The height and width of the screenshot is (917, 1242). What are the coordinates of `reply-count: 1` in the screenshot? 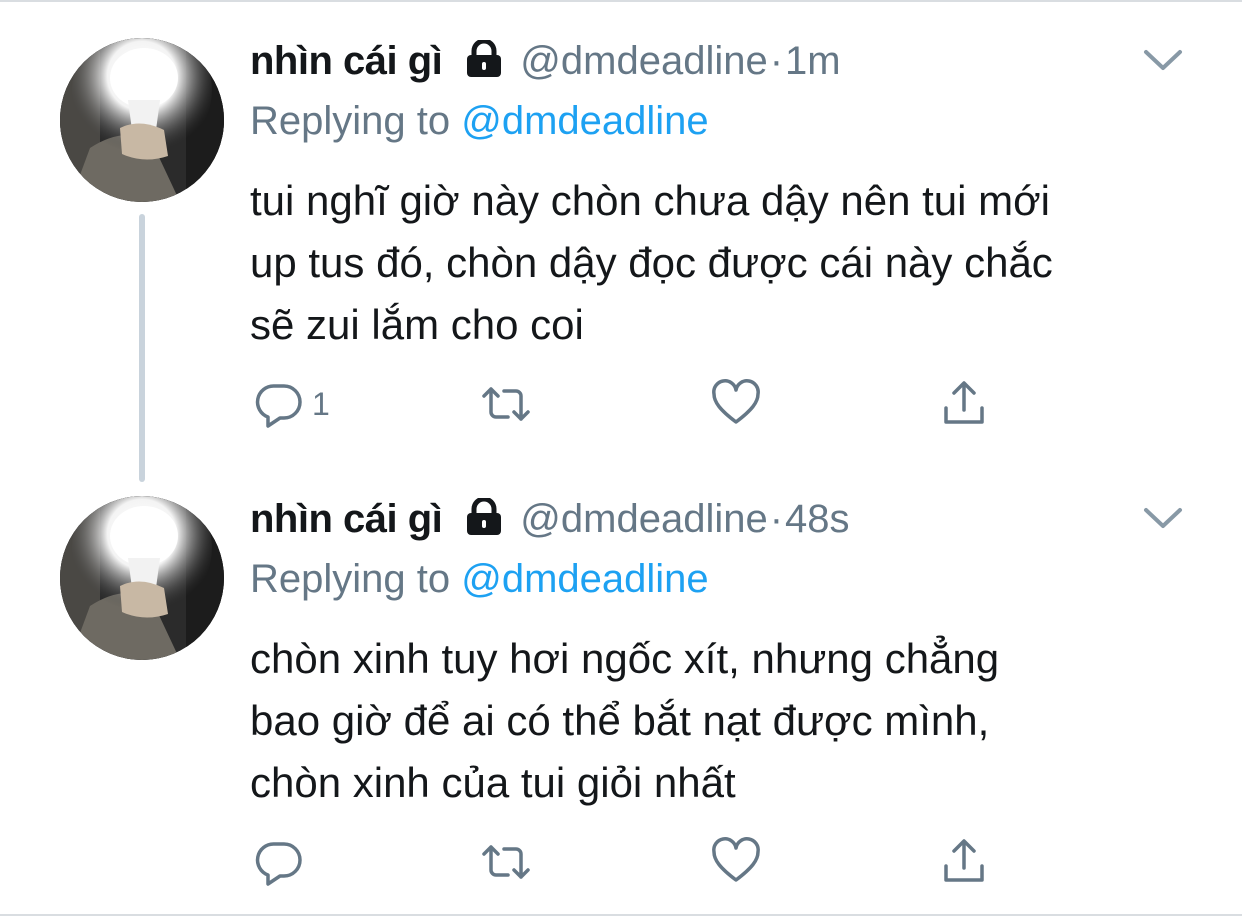 It's located at (321, 404).